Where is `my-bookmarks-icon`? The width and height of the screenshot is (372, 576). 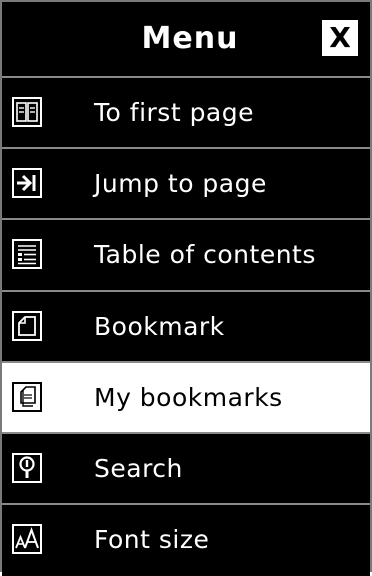 my-bookmarks-icon is located at coordinates (27, 396).